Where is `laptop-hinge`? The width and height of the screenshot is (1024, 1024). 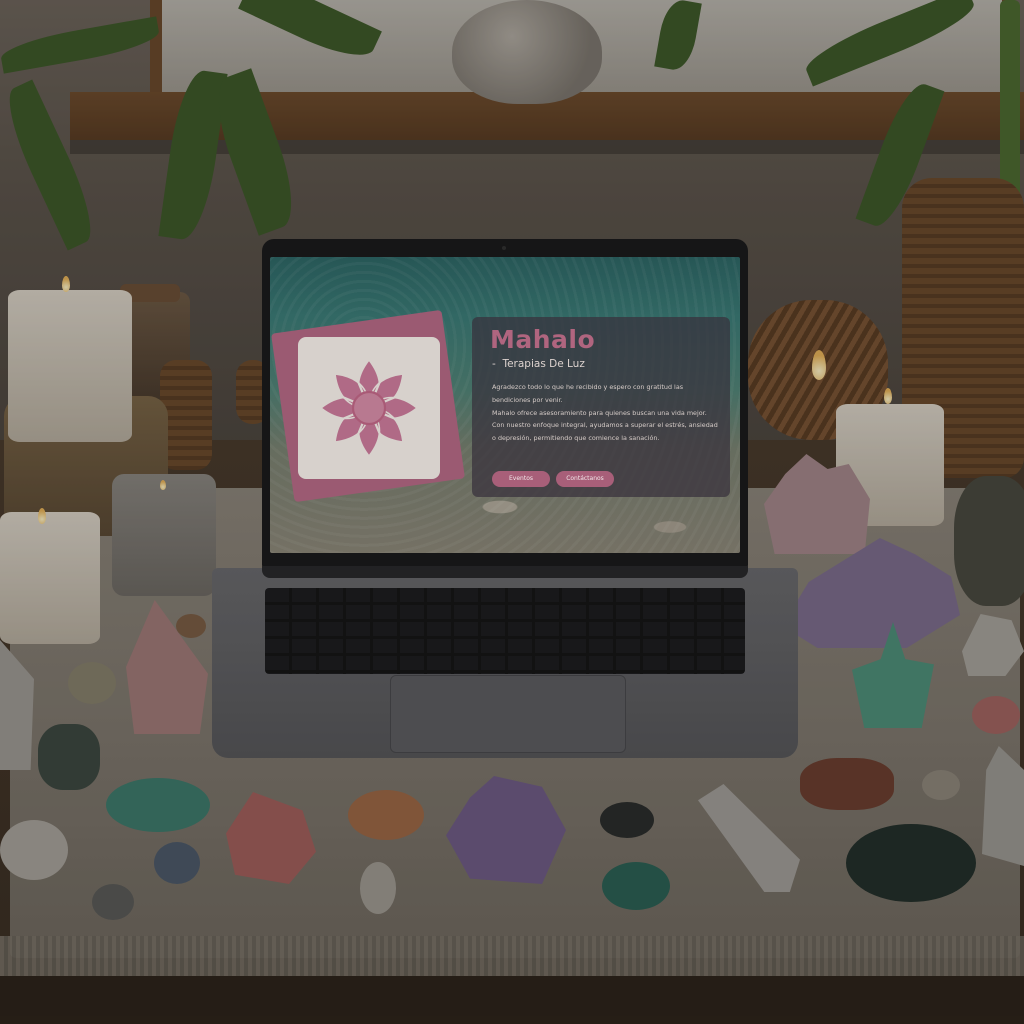 laptop-hinge is located at coordinates (505, 572).